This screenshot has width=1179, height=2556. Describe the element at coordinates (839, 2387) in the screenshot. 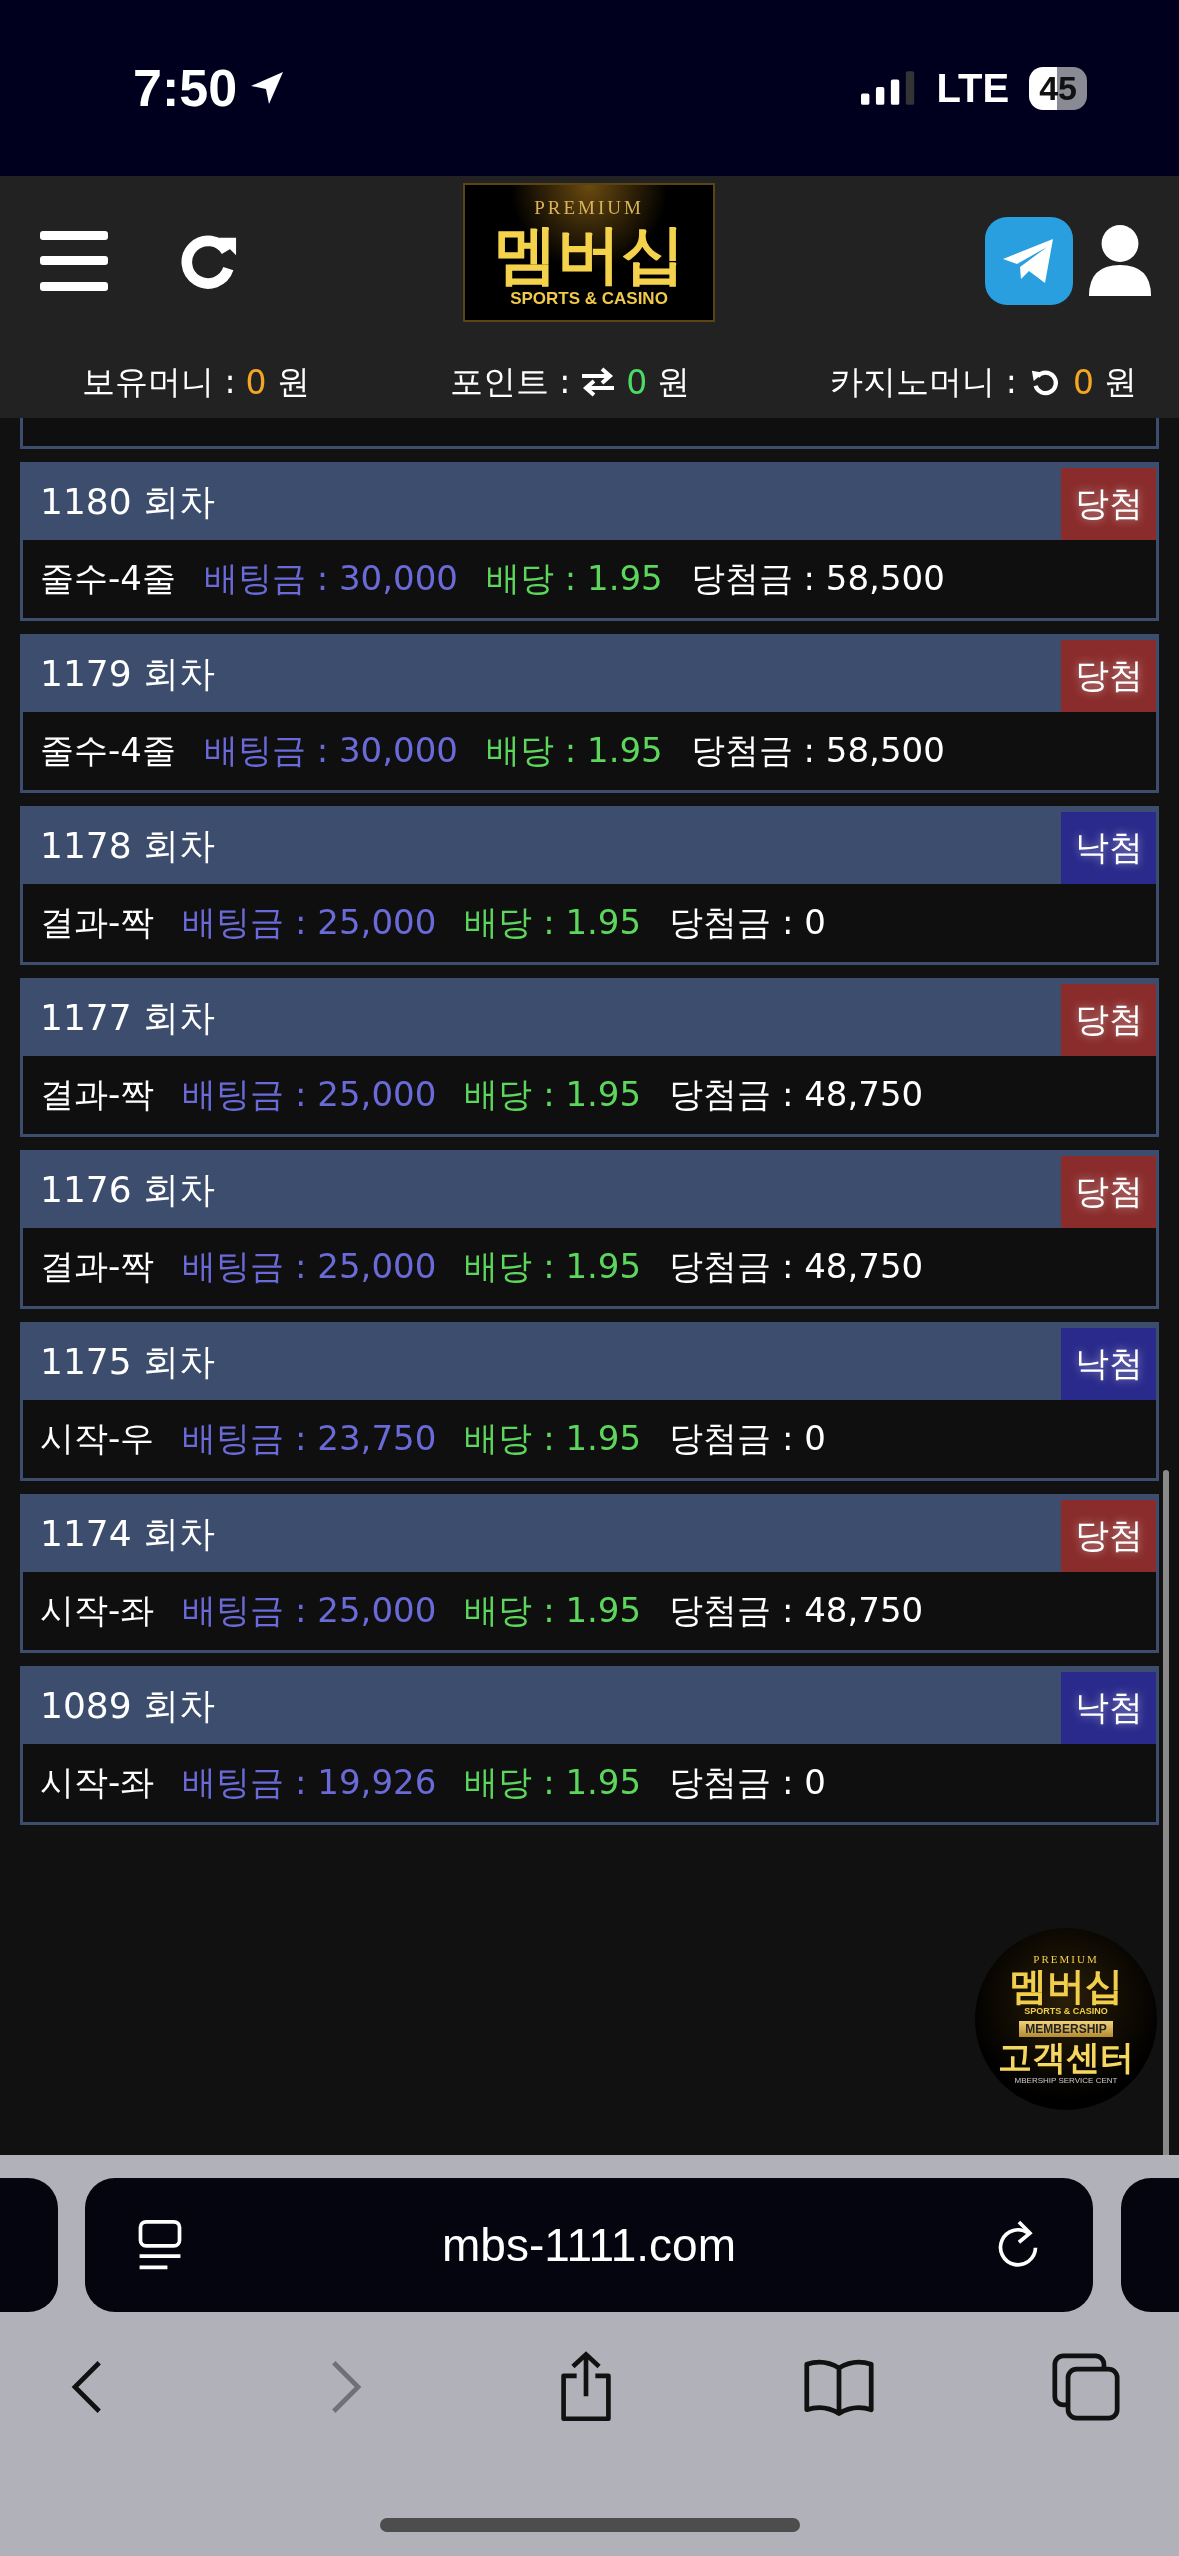

I see `book-icon` at that location.